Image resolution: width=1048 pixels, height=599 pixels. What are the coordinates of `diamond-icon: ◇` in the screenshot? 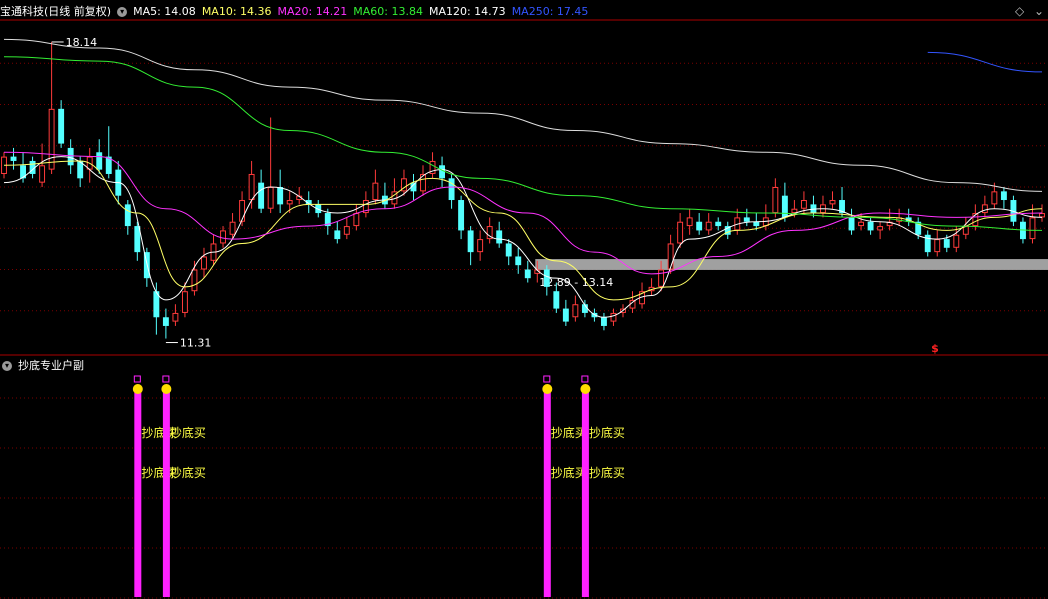 It's located at (1019, 11).